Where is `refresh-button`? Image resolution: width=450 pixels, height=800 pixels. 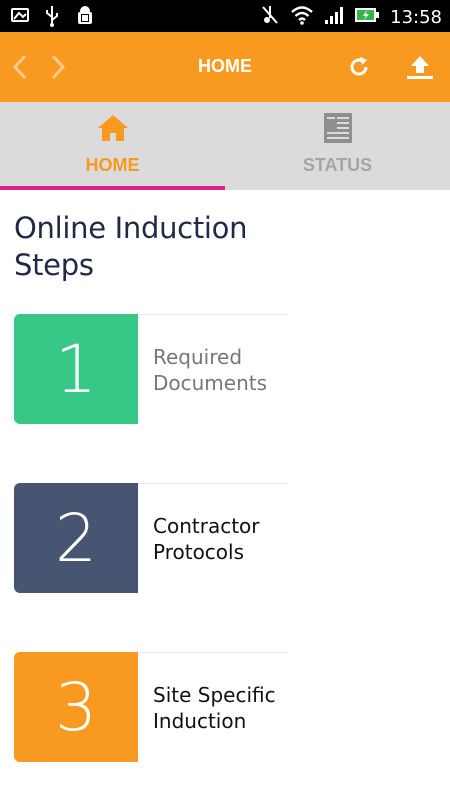
refresh-button is located at coordinates (359, 67).